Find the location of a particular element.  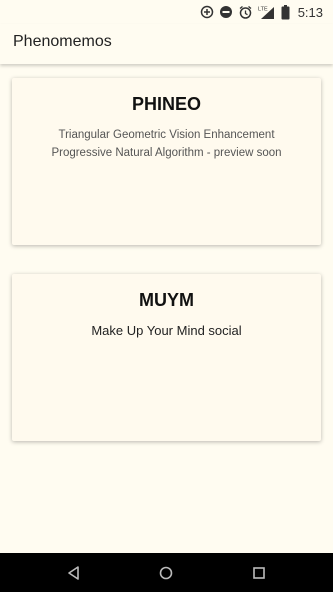

recents-icon is located at coordinates (259, 573).